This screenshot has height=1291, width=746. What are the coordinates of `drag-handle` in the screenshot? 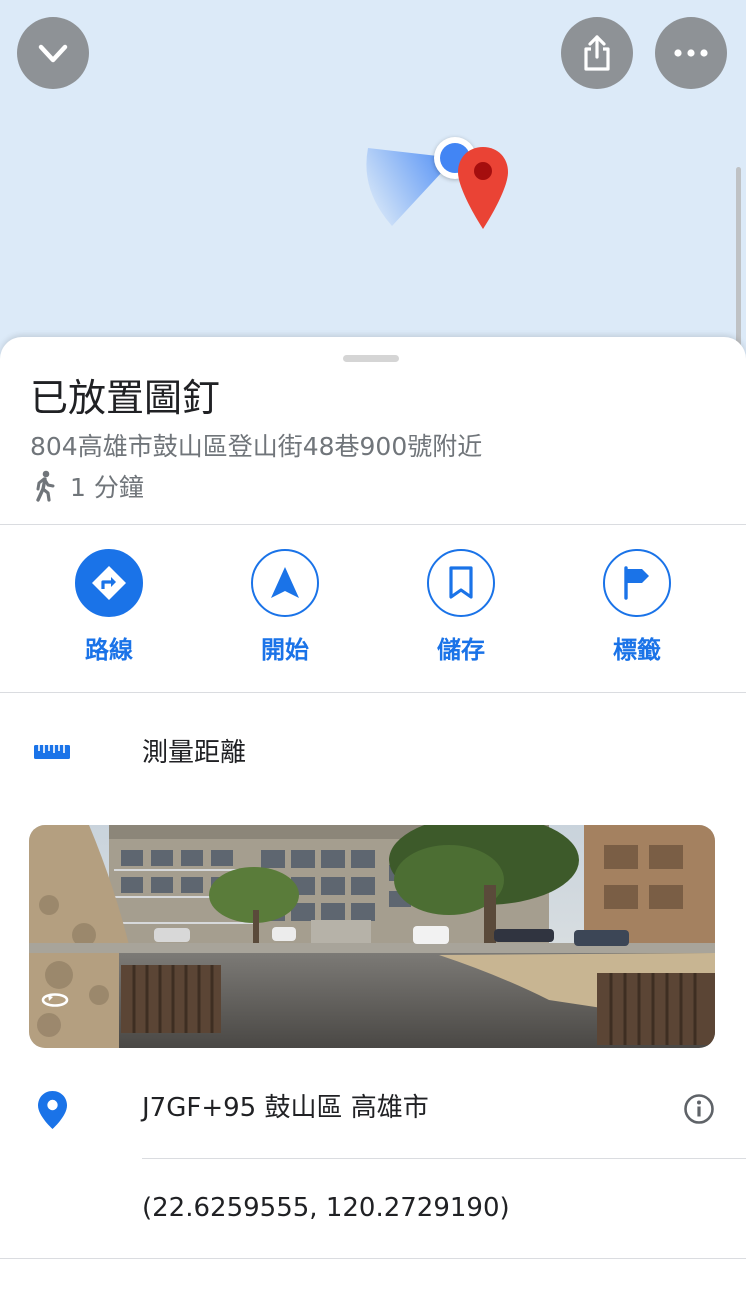 It's located at (371, 358).